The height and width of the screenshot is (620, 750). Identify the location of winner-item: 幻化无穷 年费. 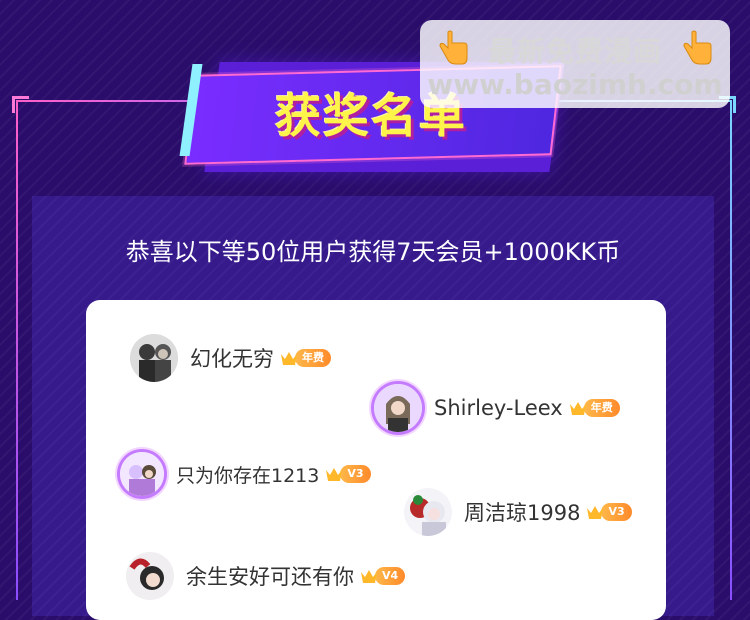
(230, 358).